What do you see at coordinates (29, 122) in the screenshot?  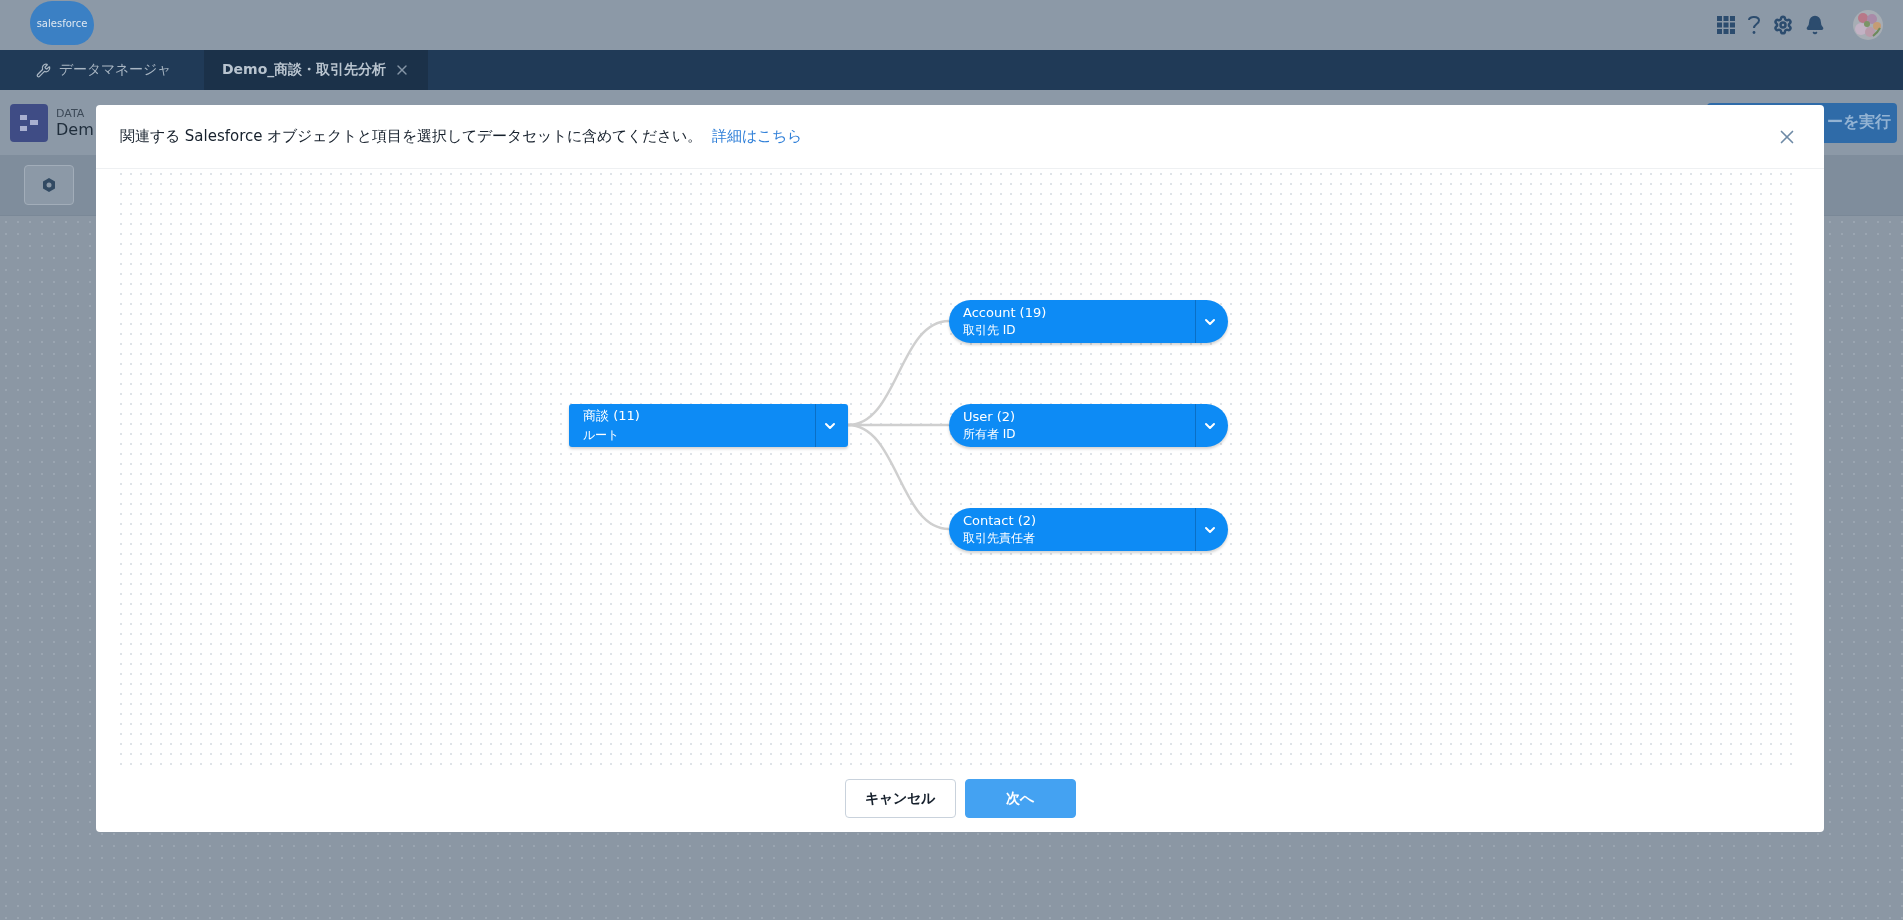 I see `dataflow-icon` at bounding box center [29, 122].